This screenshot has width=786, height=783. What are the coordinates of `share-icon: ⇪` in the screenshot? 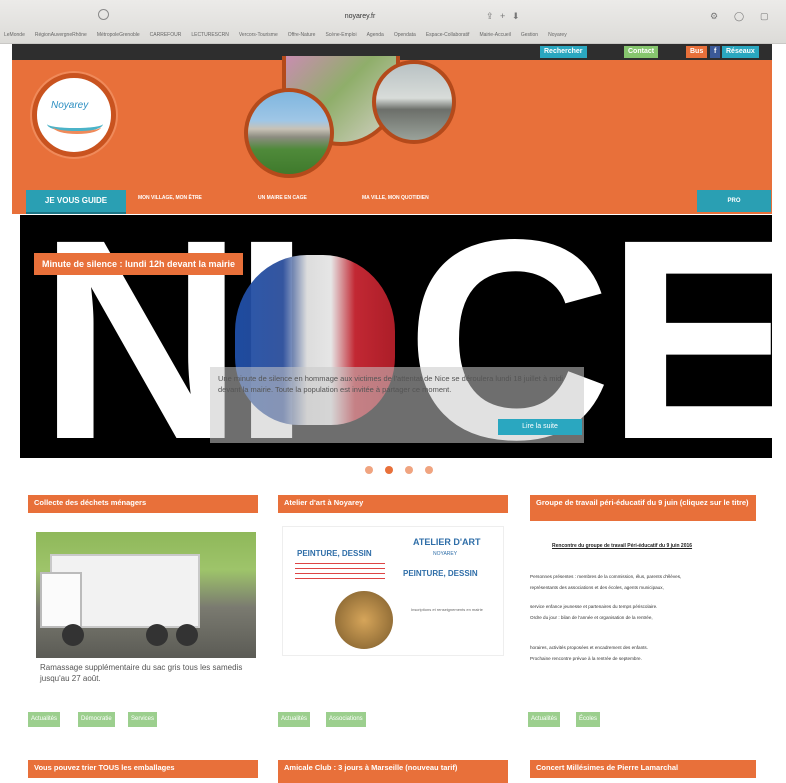 It's located at (490, 16).